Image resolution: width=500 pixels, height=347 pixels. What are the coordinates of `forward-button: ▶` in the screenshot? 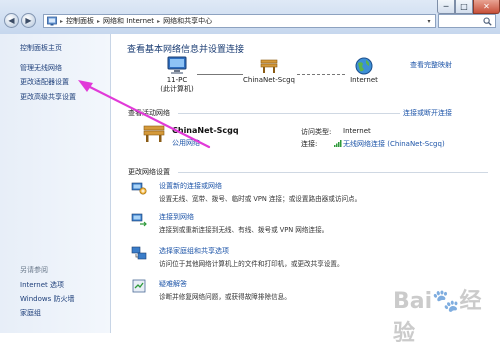 It's located at (28, 20).